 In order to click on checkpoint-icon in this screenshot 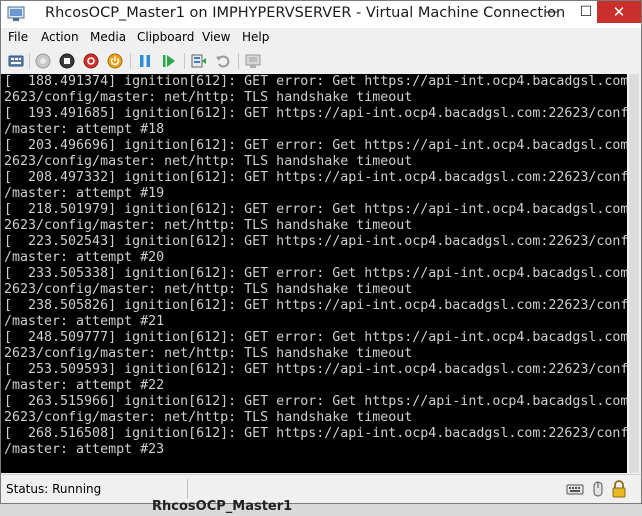, I will do `click(199, 61)`.